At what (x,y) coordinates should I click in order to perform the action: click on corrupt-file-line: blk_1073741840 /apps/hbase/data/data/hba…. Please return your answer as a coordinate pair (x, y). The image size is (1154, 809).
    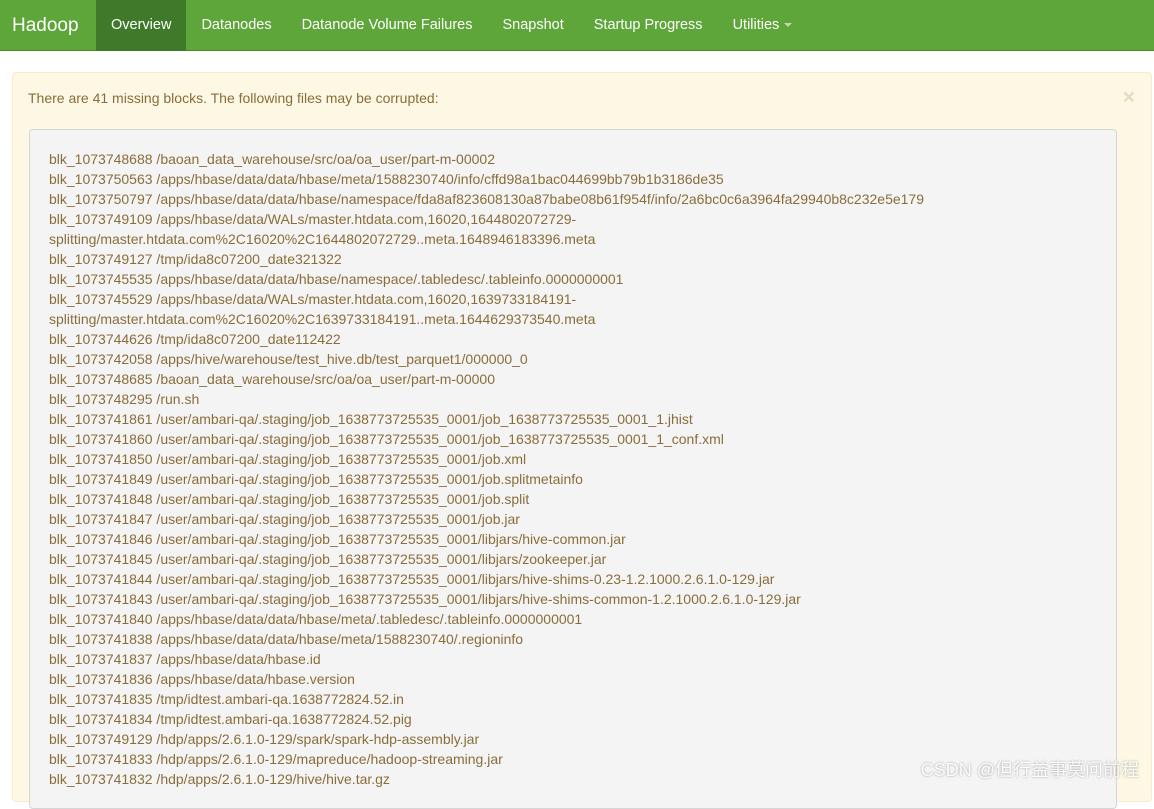
    Looking at the image, I should click on (316, 619).